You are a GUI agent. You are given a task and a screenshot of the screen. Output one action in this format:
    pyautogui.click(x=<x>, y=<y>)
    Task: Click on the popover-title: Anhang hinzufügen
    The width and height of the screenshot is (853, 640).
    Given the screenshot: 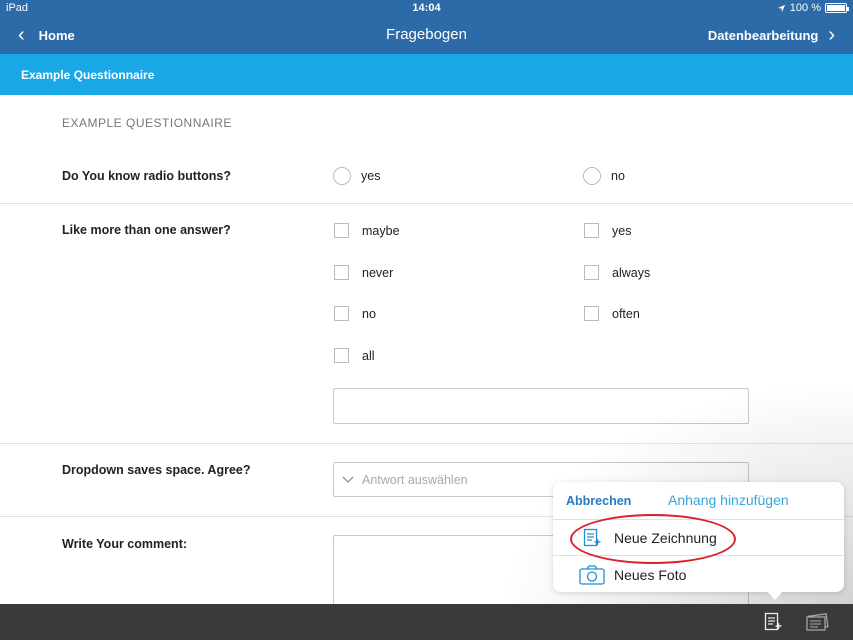 What is the action you would take?
    pyautogui.click(x=728, y=500)
    